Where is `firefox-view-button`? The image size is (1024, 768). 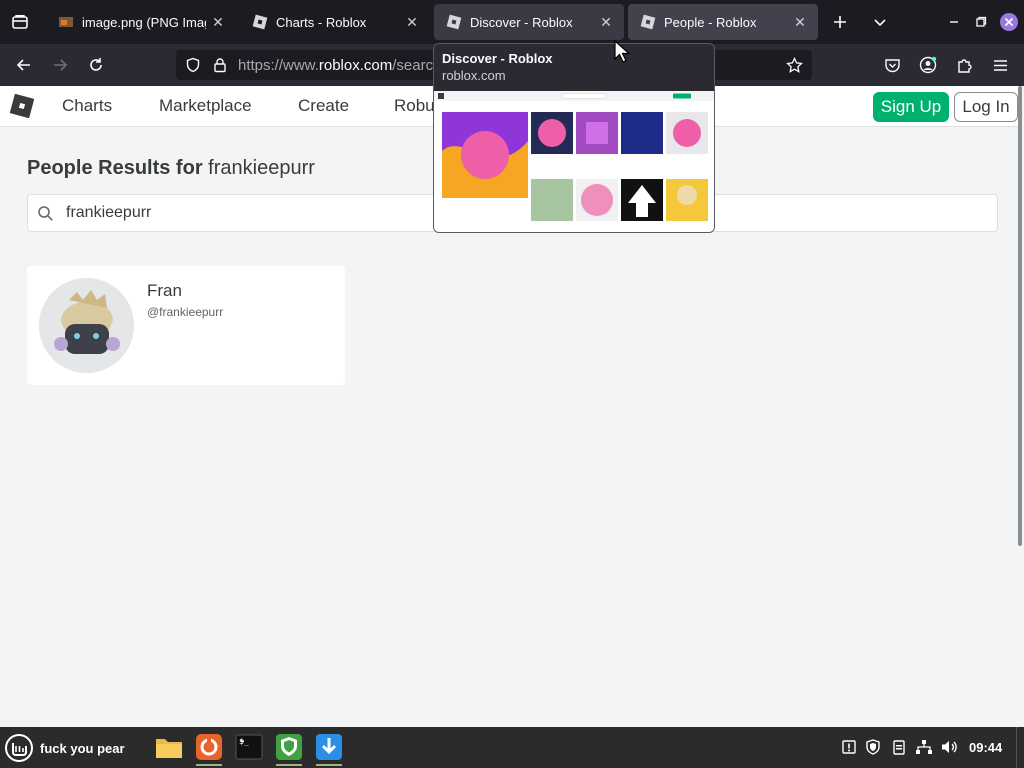 firefox-view-button is located at coordinates (20, 22).